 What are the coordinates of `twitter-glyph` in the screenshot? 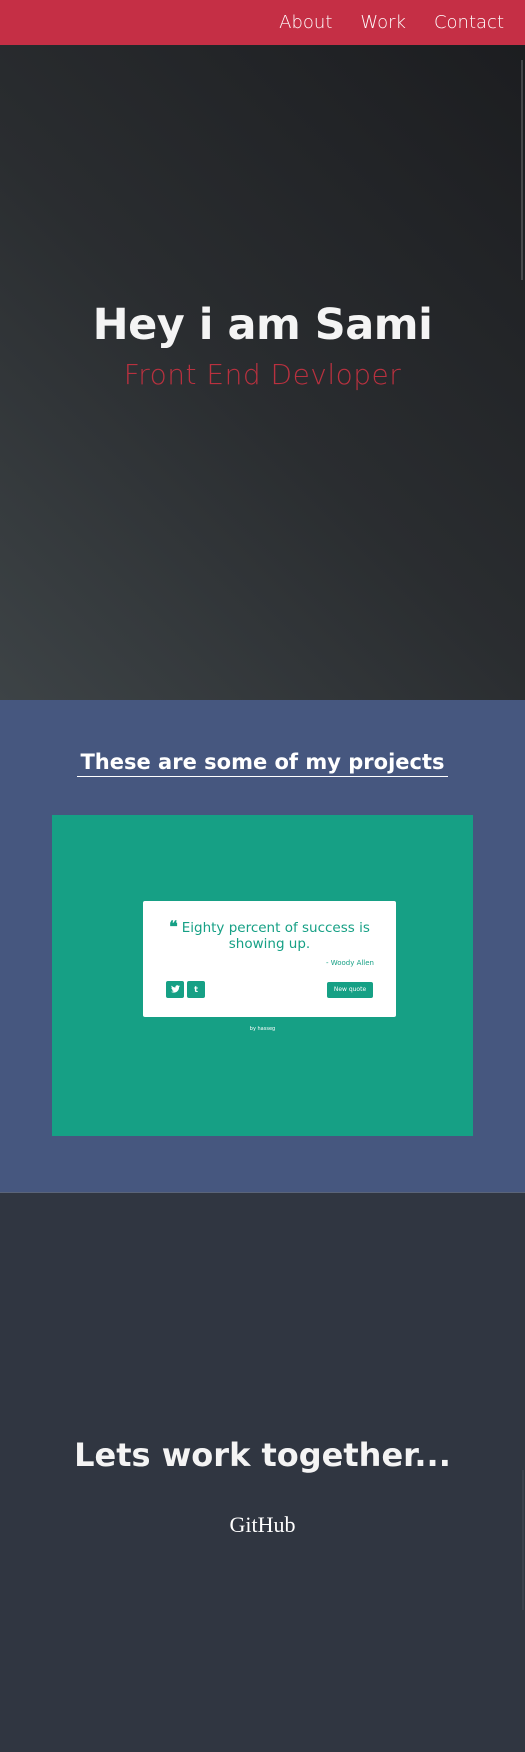 It's located at (175, 989).